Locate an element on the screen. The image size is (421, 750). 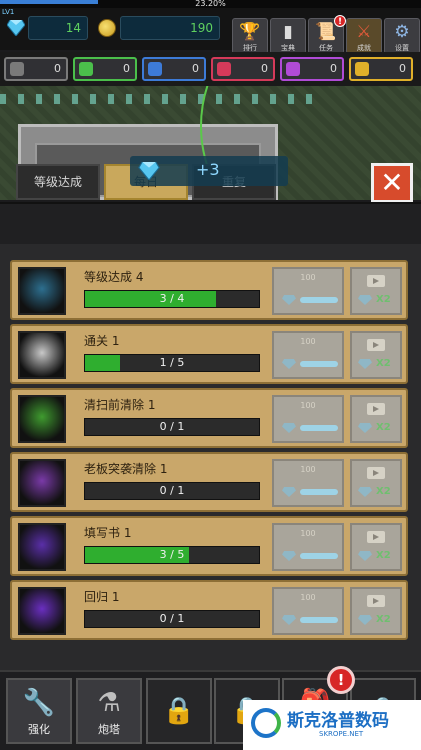
potion-icon: ⚗ is located at coordinates (109, 703).